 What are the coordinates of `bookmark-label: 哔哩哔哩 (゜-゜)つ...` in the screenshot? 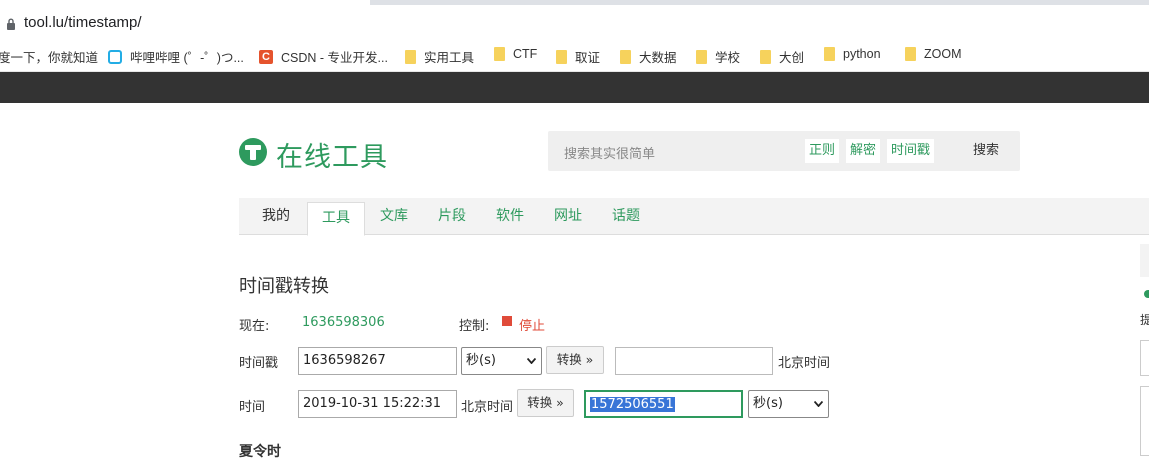 It's located at (187, 58).